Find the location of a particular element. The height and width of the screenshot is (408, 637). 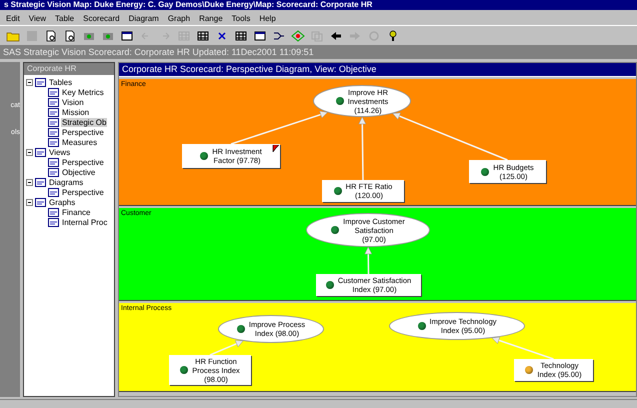

window-title: s Strategic Vision Map: Duke Energy: C. Gay Demos\Duke Energy\Map: Scorecard: Corporate HR is located at coordinates (318, 5).